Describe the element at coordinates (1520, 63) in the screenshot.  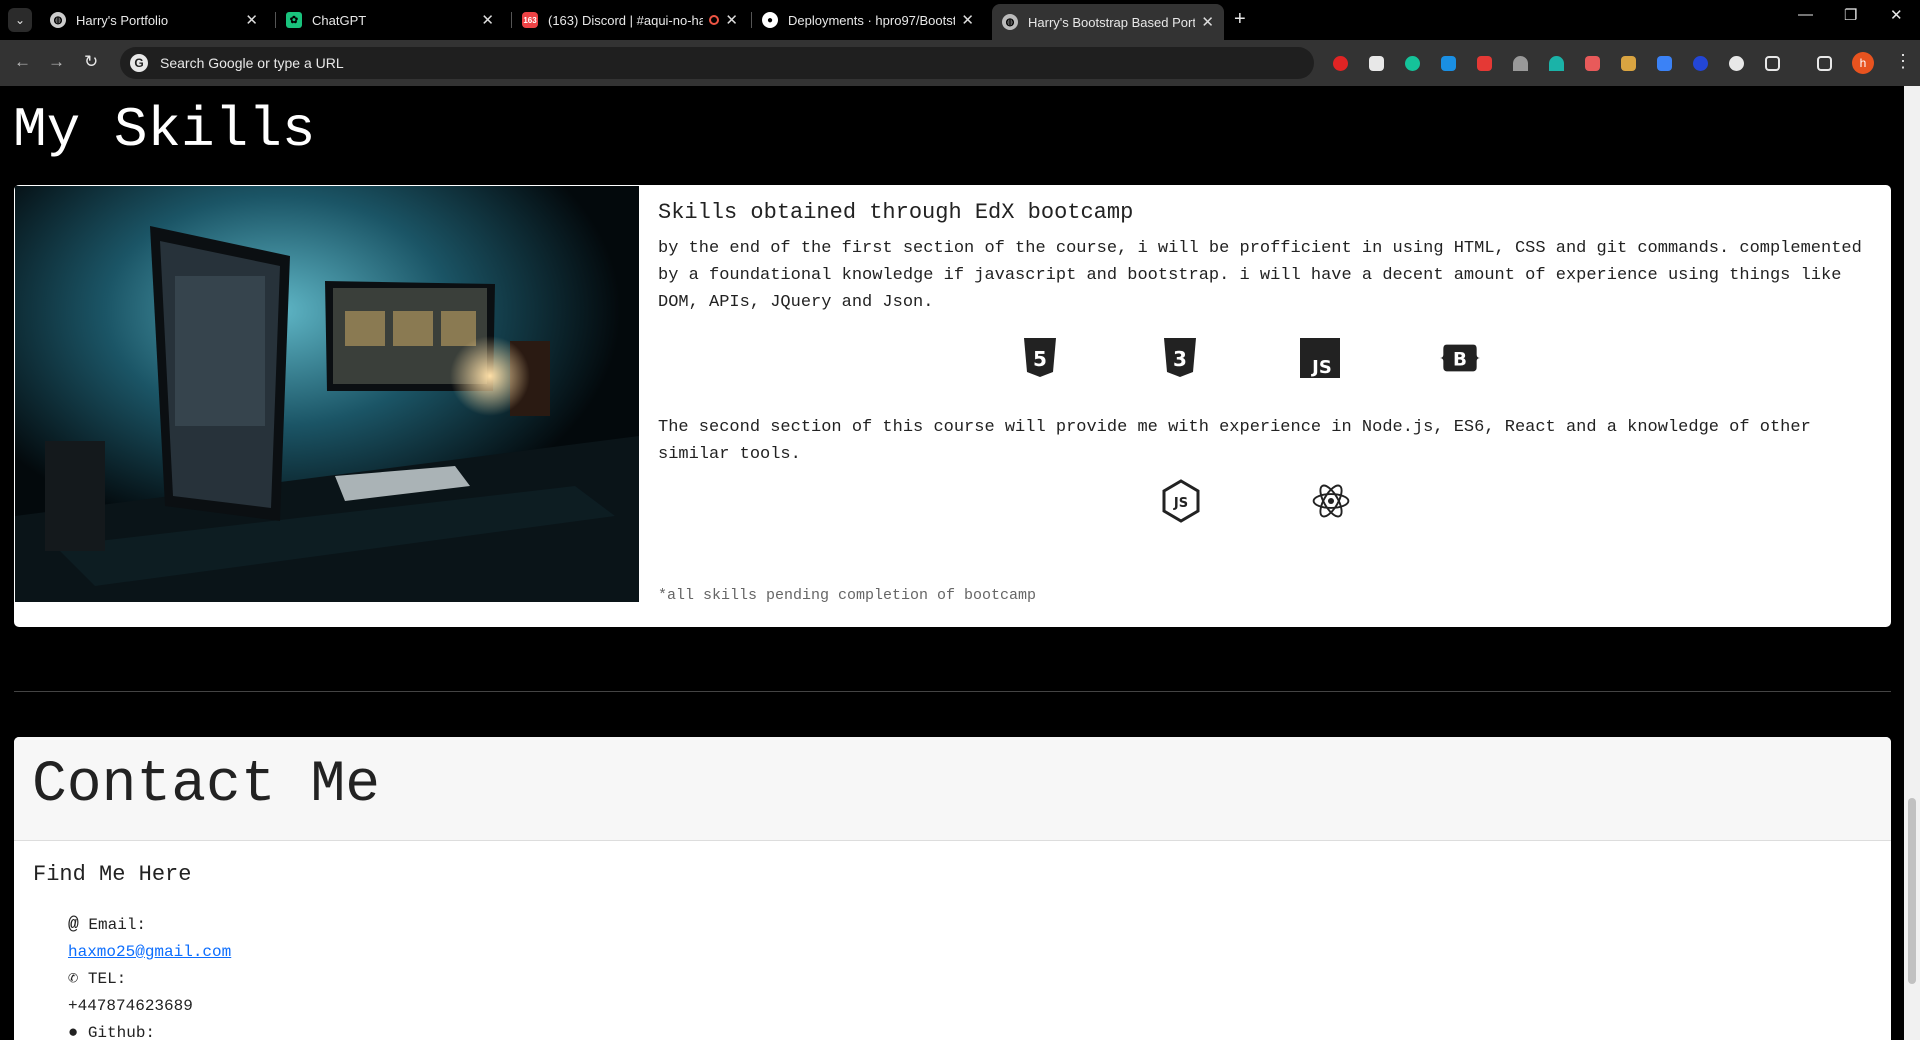
I see `extension-arch-icon` at that location.